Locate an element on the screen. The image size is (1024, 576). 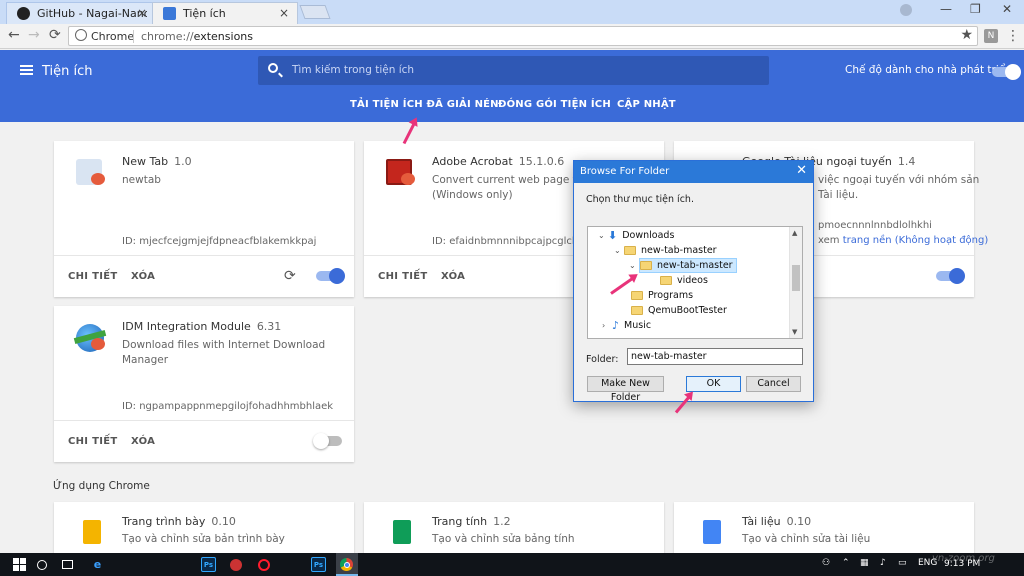
tree-item-programs: Programs is located at coordinates (662, 295).